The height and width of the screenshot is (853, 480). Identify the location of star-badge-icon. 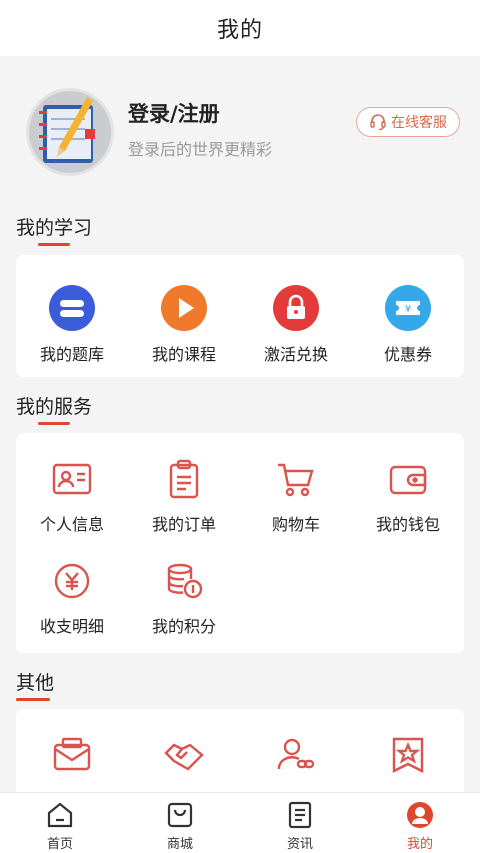
(408, 755).